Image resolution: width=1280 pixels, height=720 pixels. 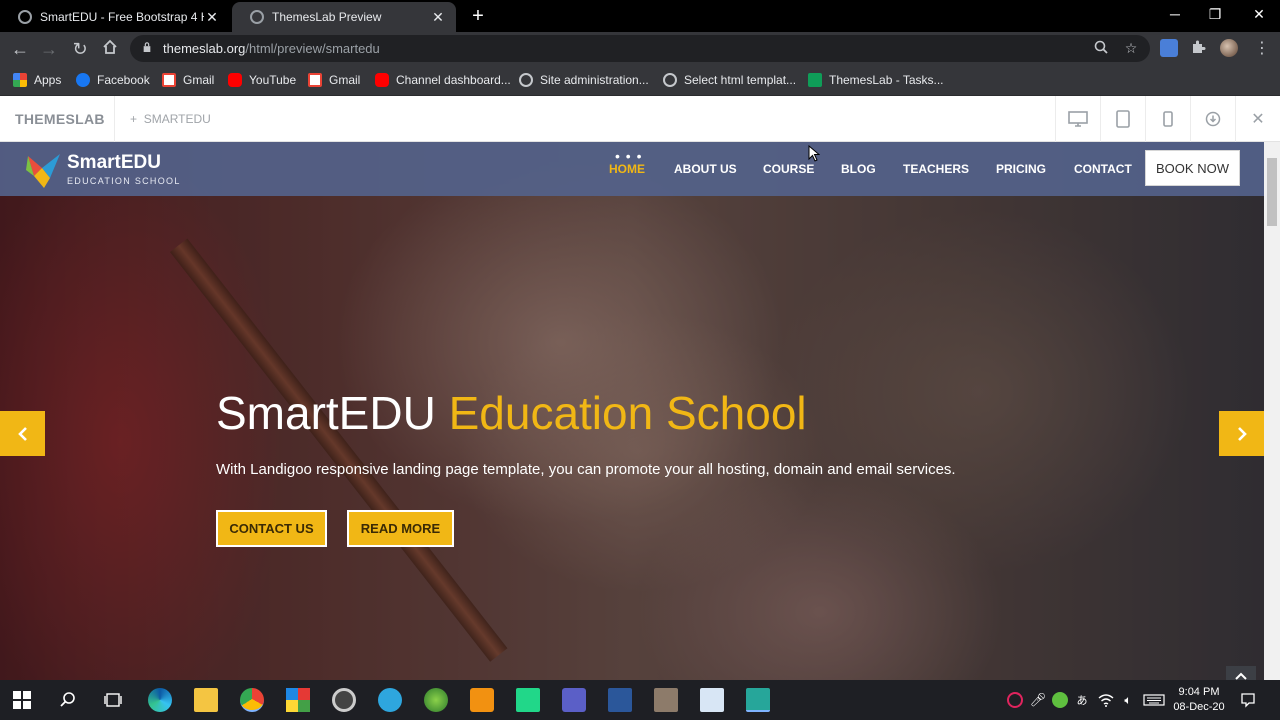 What do you see at coordinates (252, 700) in the screenshot?
I see `chrome-browser-icon` at bounding box center [252, 700].